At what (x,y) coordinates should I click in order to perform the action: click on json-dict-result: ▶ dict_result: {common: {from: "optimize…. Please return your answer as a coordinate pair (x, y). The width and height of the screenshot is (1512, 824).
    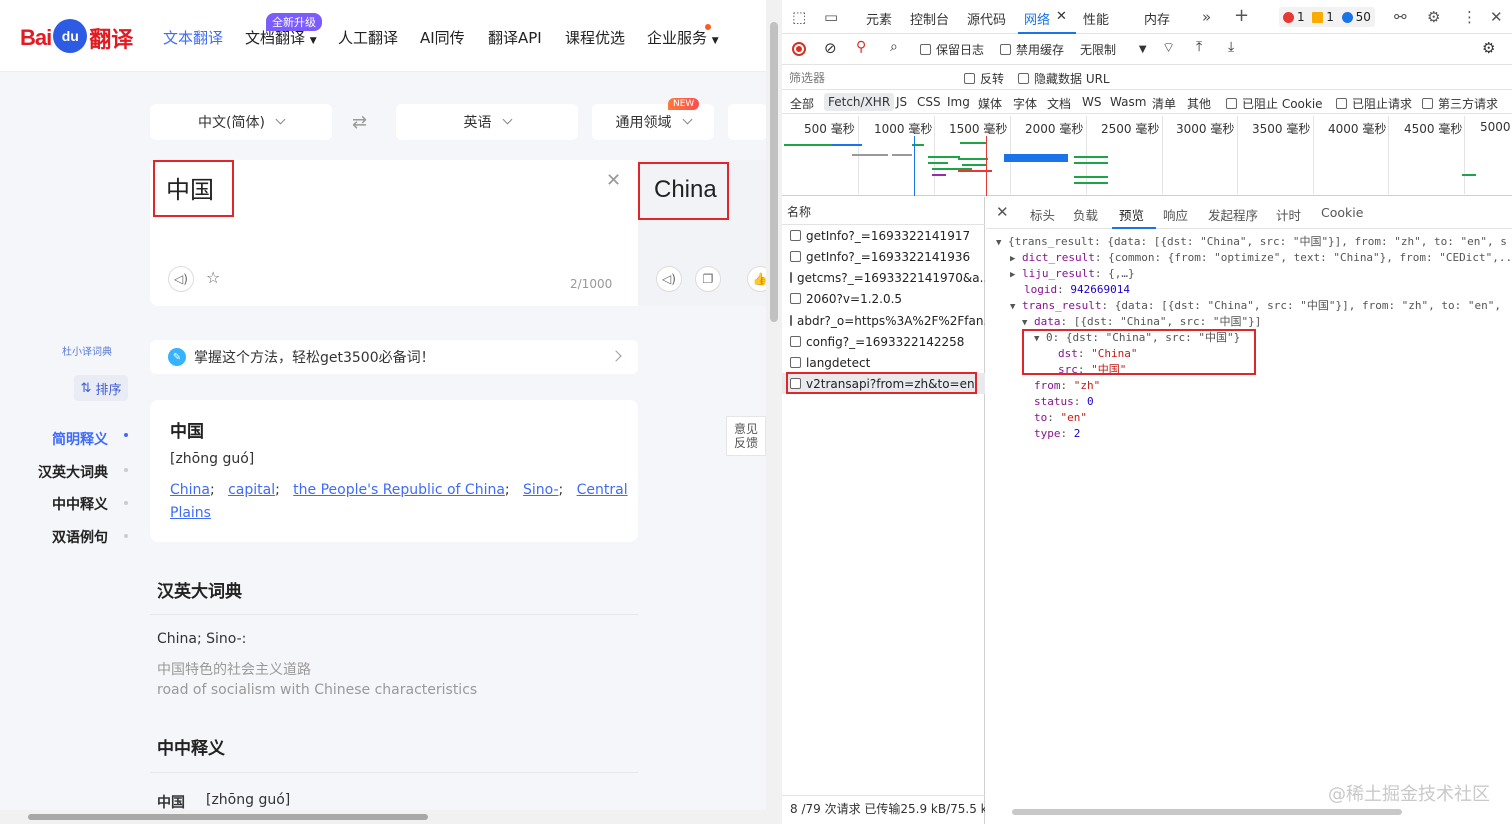
    Looking at the image, I should click on (1261, 258).